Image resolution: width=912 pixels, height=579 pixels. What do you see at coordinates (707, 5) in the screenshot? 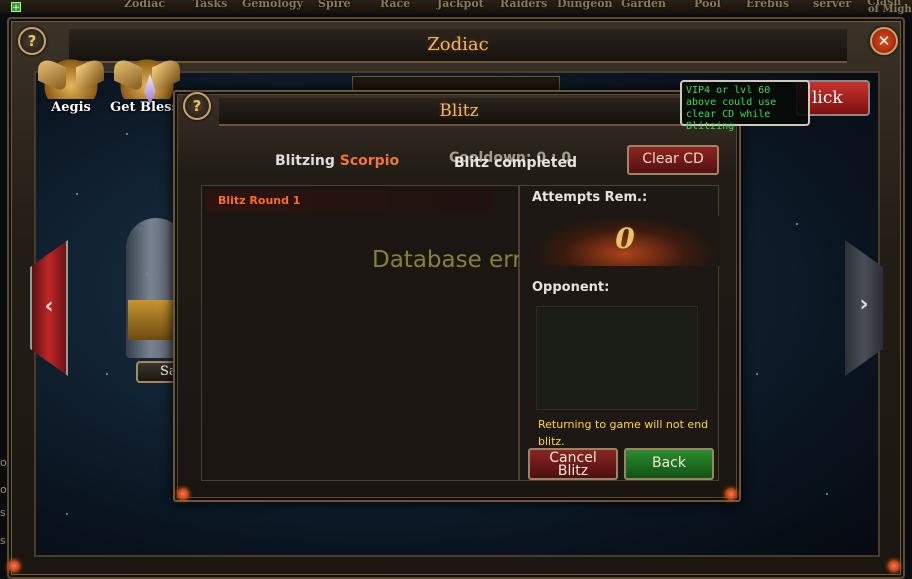
I see `nav-pool: Pool` at bounding box center [707, 5].